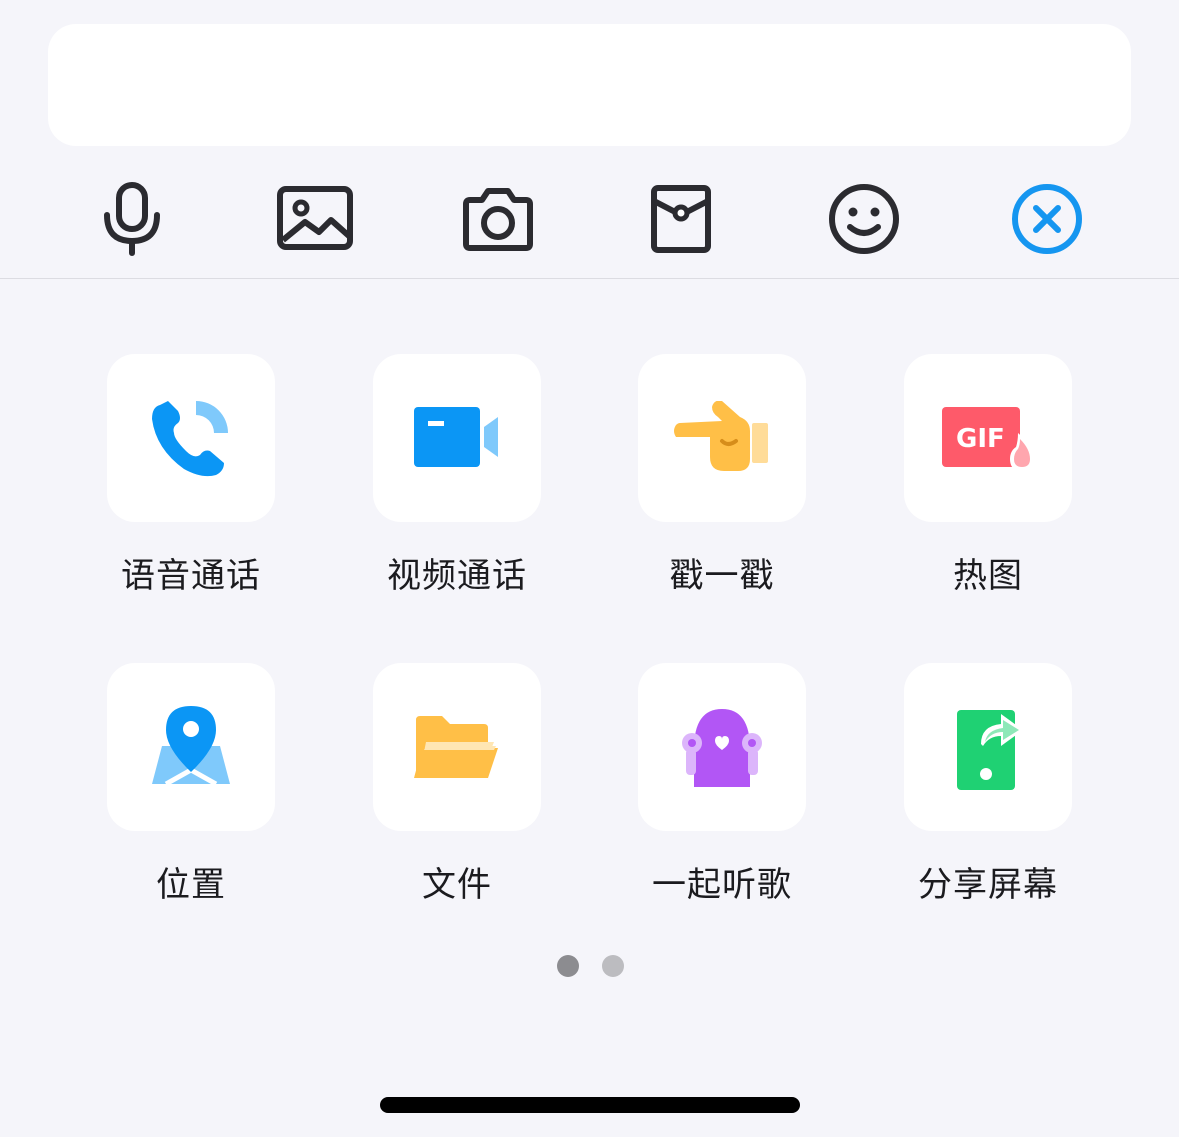 Image resolution: width=1179 pixels, height=1137 pixels. I want to click on voice-call-label: 语音通话, so click(191, 576).